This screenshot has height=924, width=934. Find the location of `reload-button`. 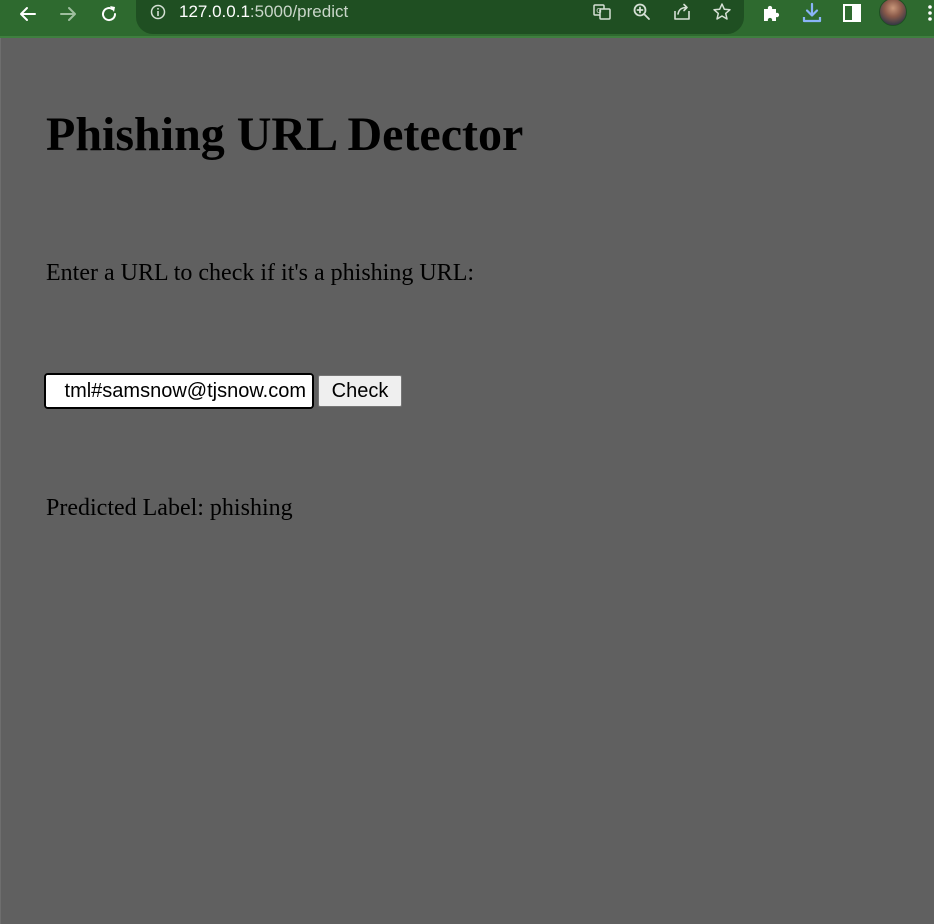

reload-button is located at coordinates (109, 14).